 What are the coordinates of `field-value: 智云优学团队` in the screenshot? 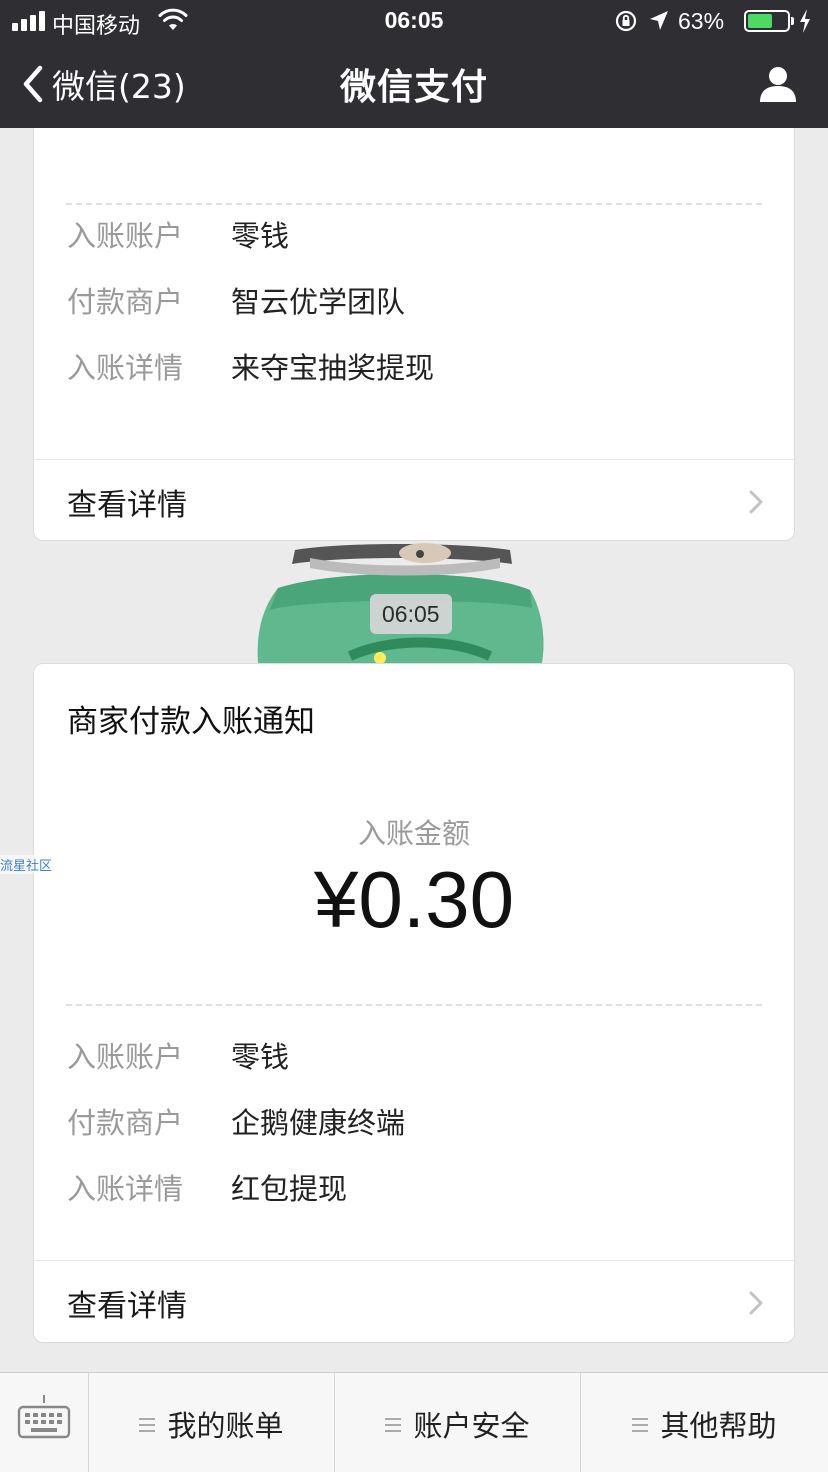 It's located at (318, 302).